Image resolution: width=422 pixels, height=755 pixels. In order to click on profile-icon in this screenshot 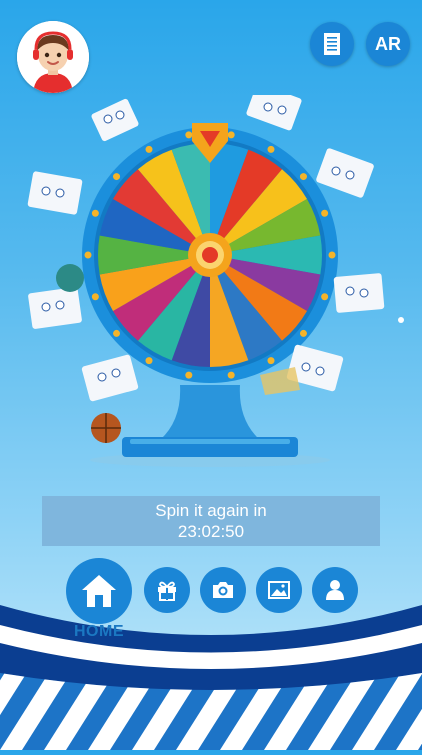, I will do `click(335, 590)`.